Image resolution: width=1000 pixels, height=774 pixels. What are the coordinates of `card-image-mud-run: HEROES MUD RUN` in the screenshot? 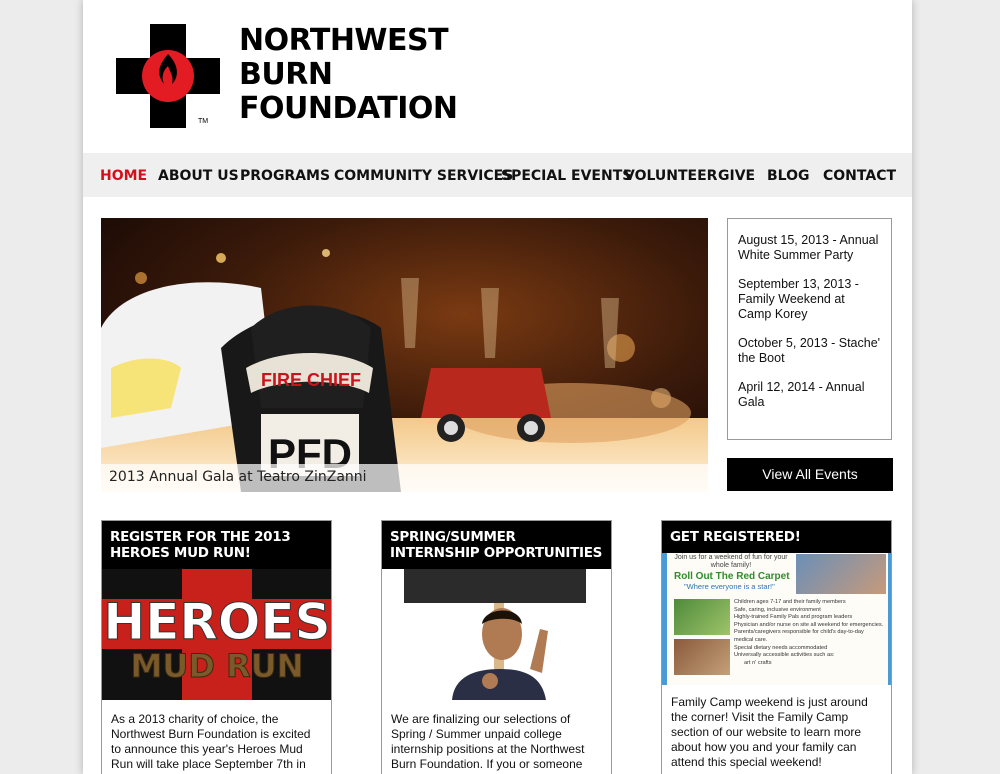 It's located at (216, 634).